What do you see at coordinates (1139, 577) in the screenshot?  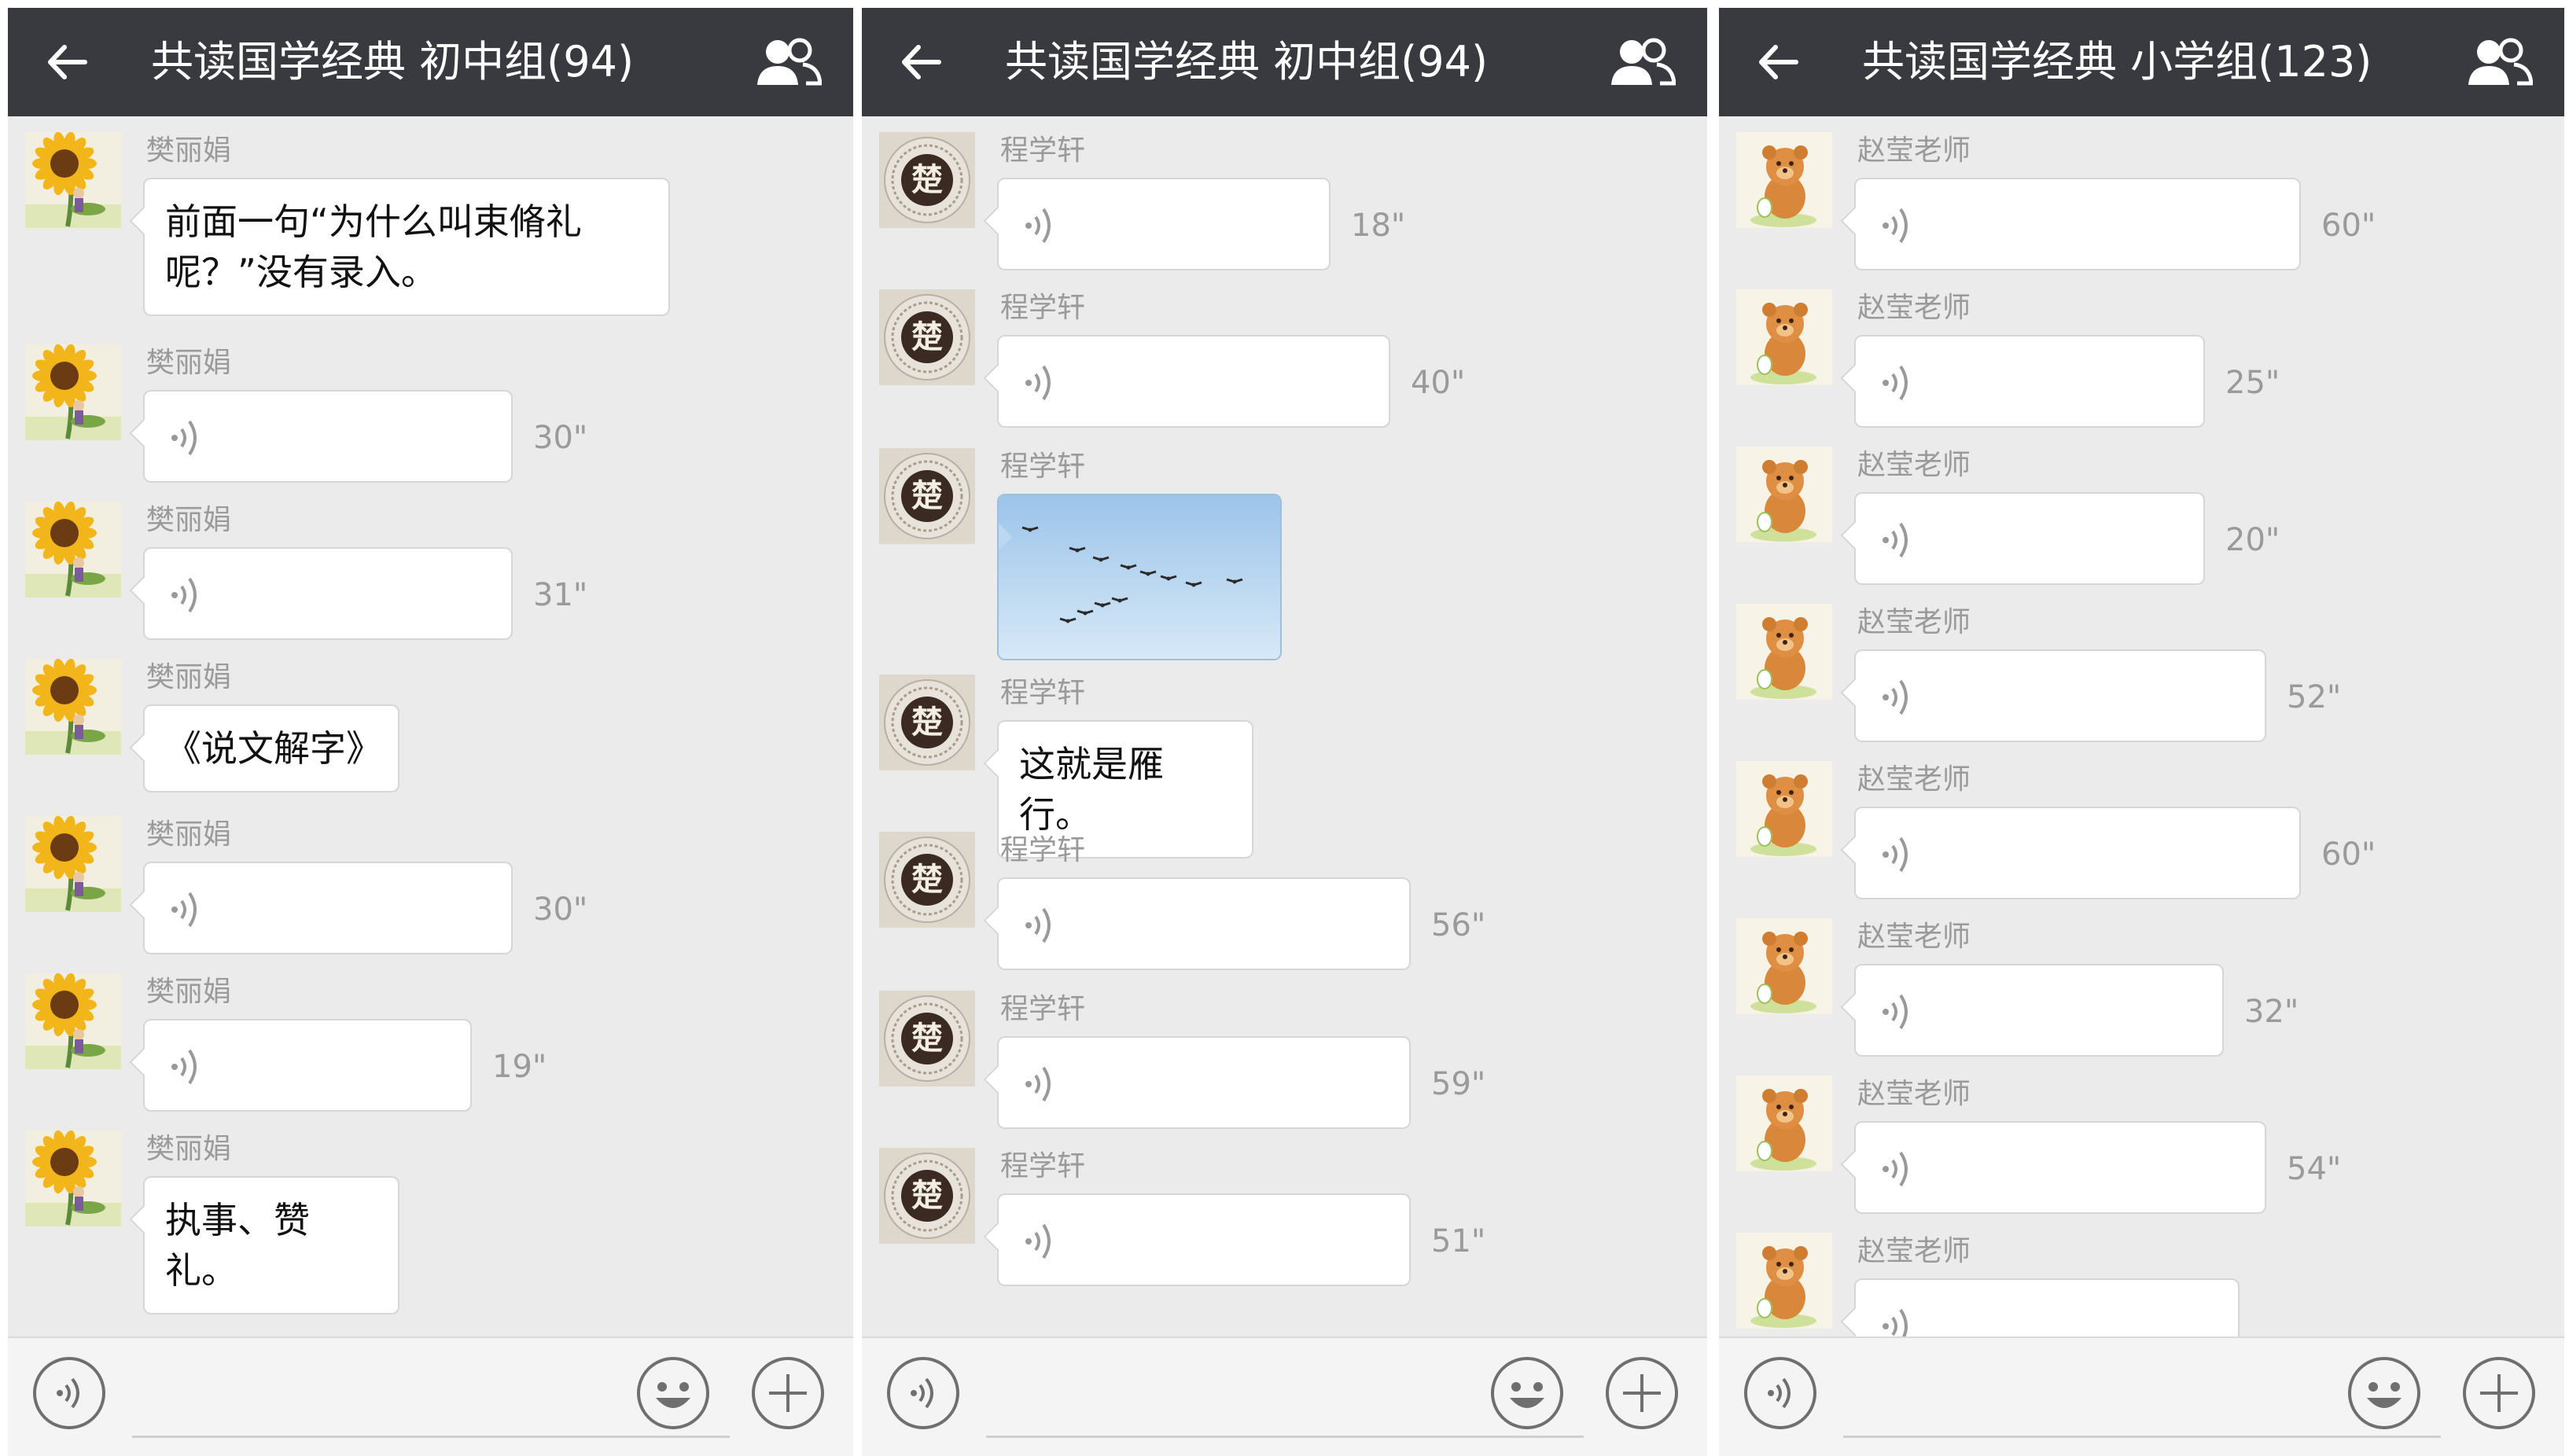 I see `image-message` at bounding box center [1139, 577].